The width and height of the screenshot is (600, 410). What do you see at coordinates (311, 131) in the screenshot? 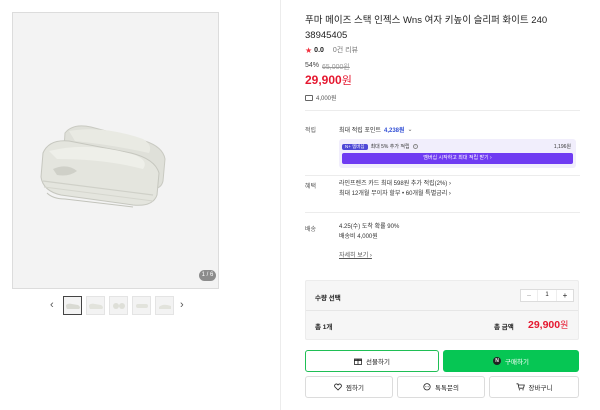
I see `points-label: 적립` at bounding box center [311, 131].